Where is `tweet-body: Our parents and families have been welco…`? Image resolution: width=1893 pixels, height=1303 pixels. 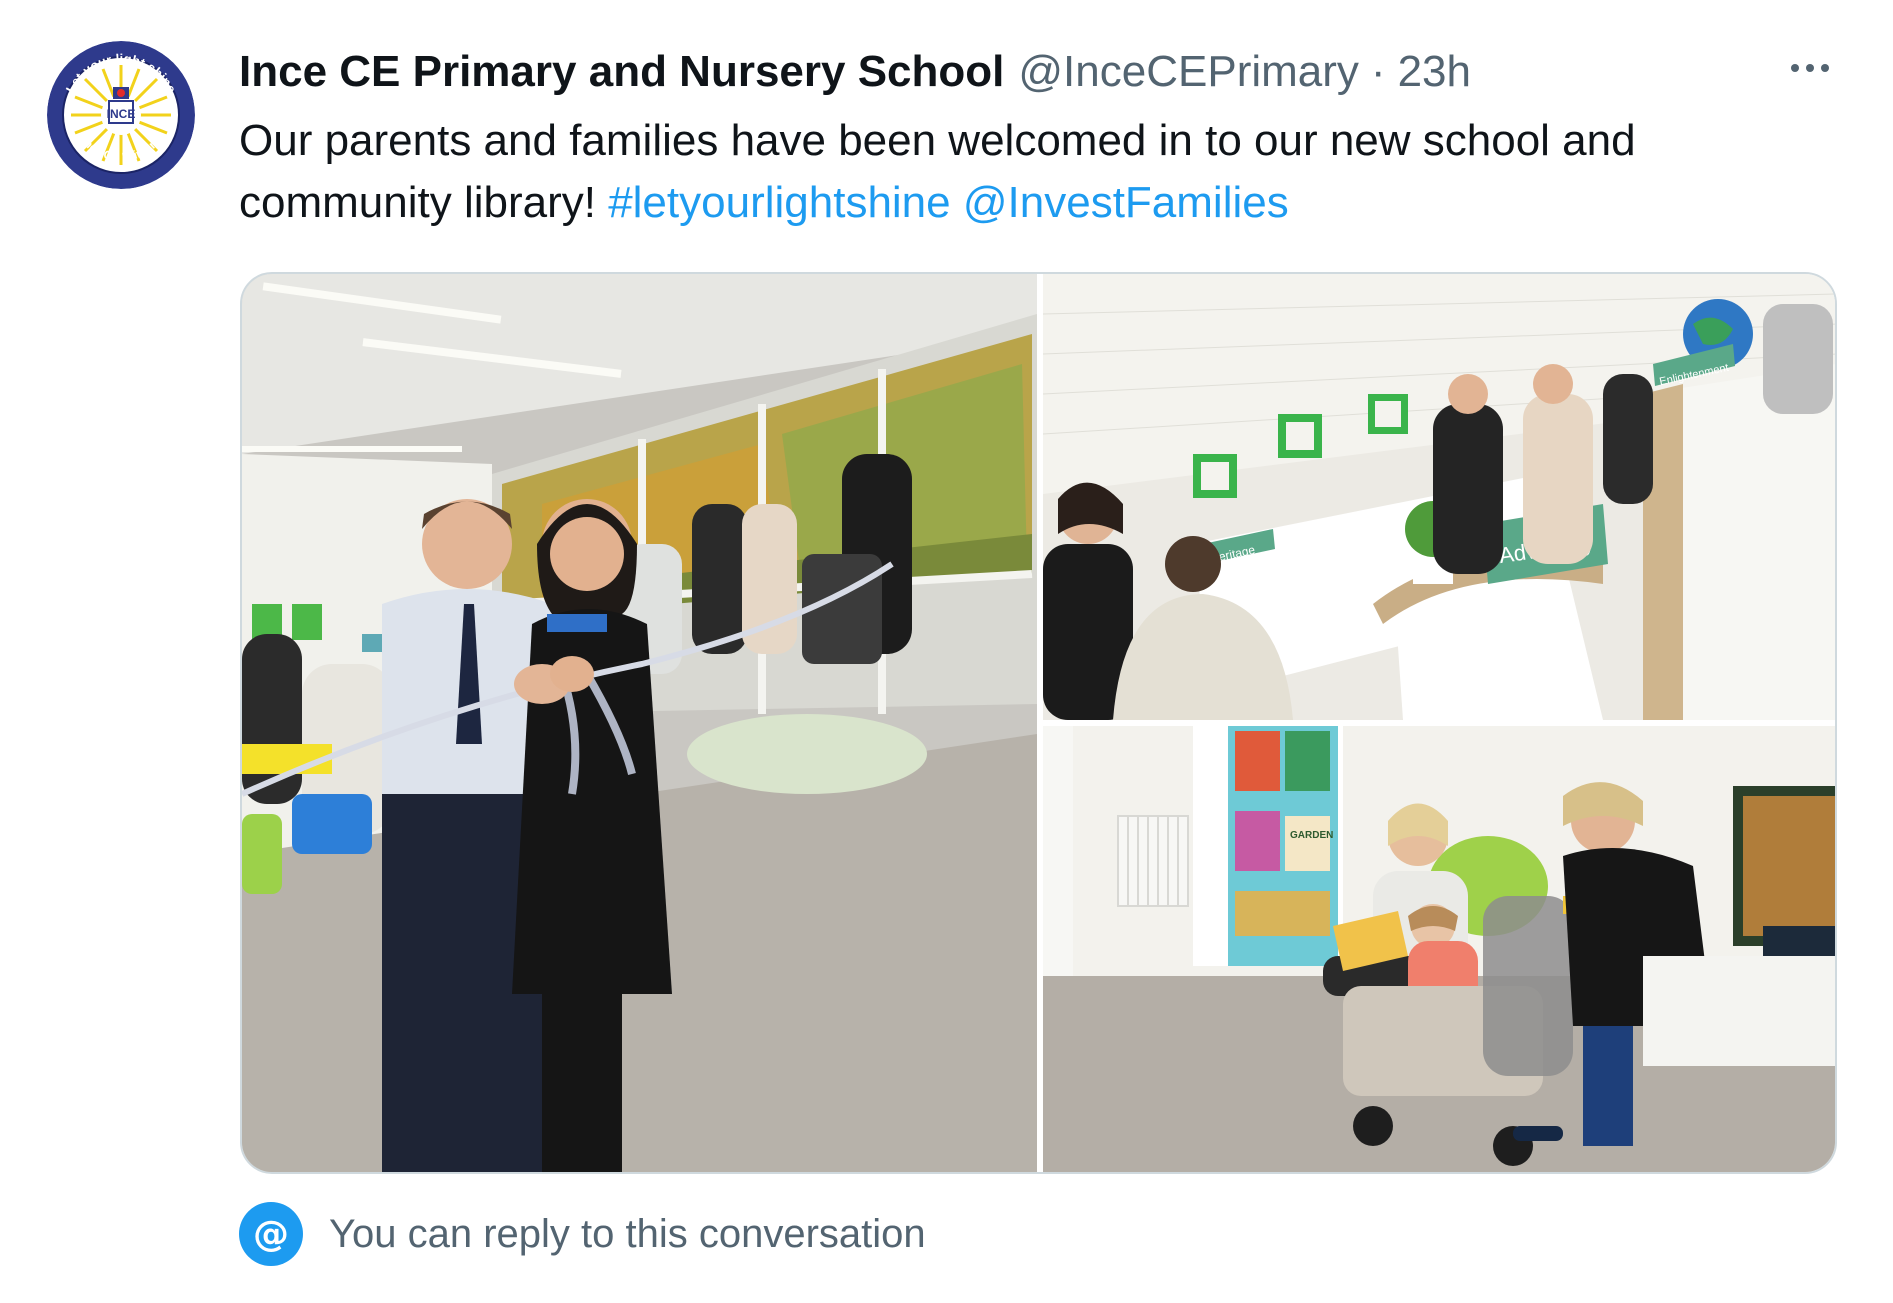 tweet-body: Our parents and families have been welco… is located at coordinates (1029, 172).